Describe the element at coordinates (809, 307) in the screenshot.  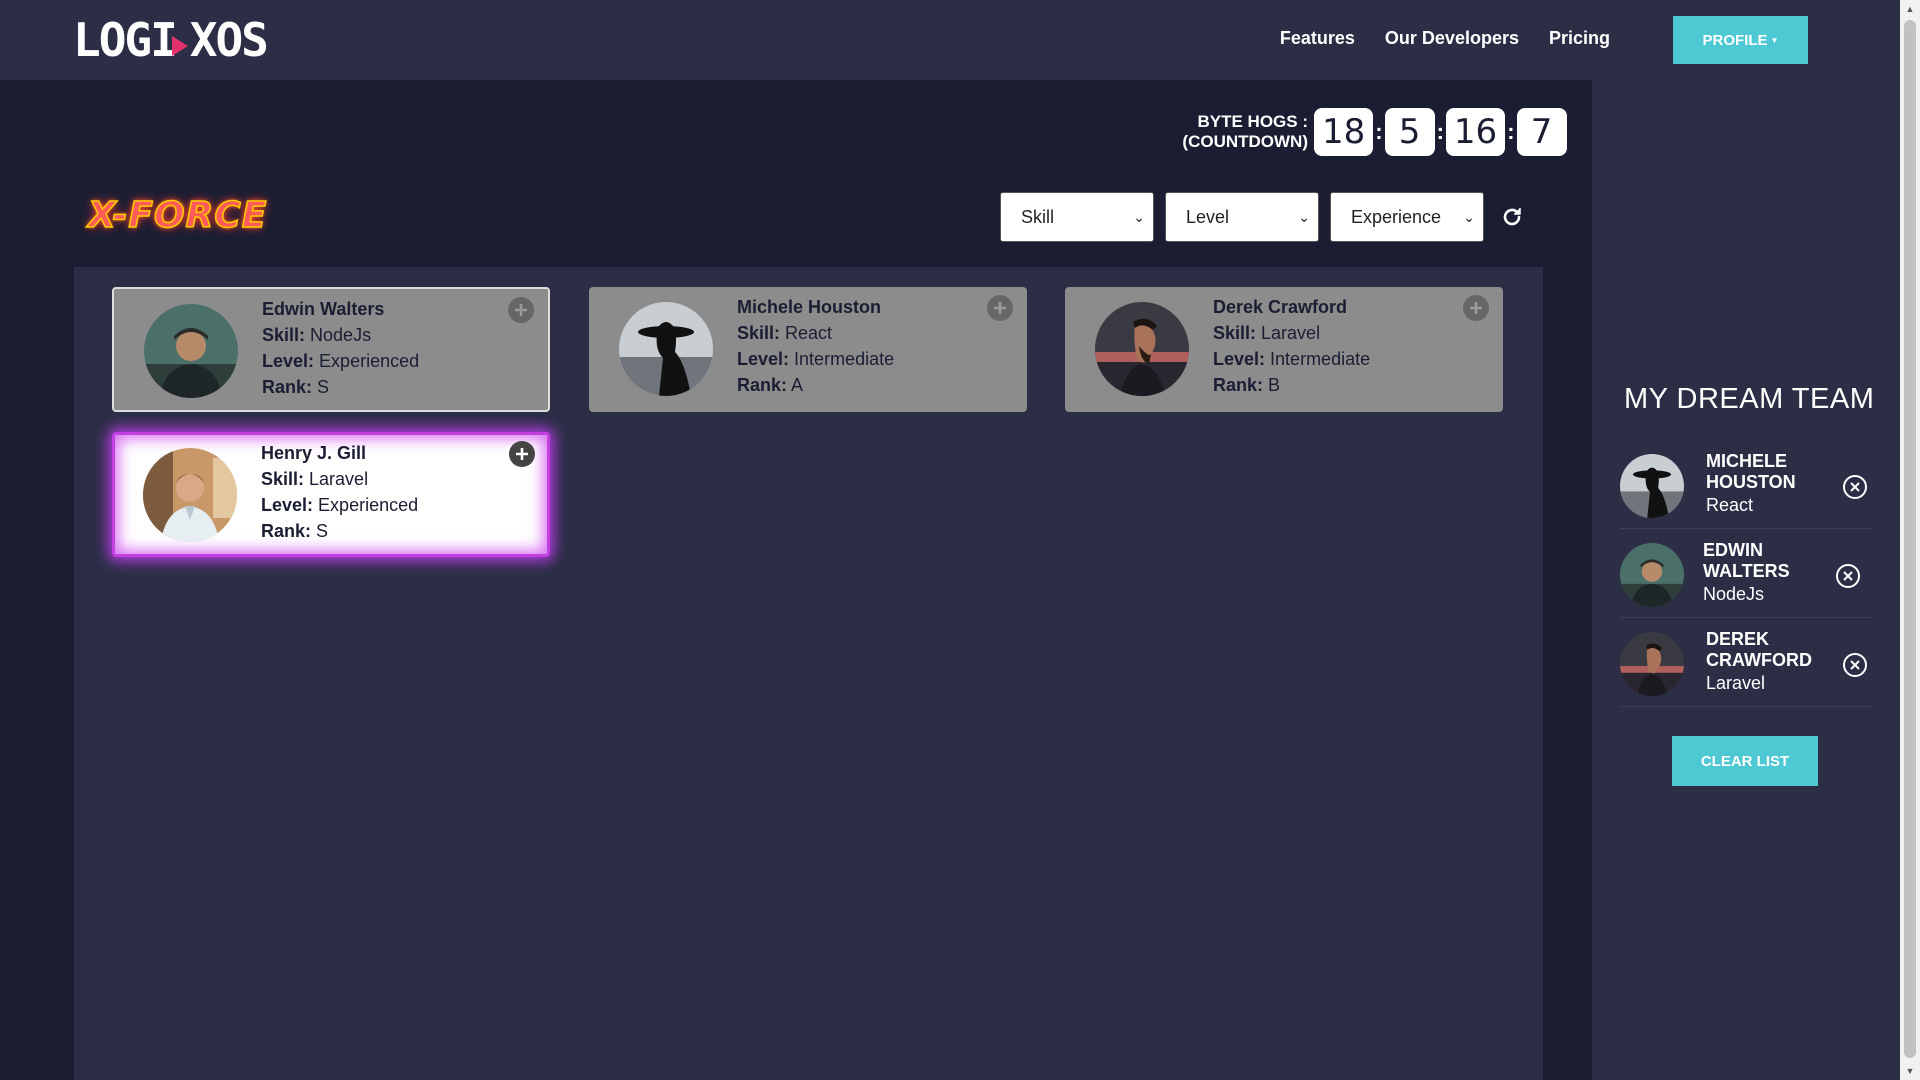
I see `developer-name: Michele Houston` at that location.